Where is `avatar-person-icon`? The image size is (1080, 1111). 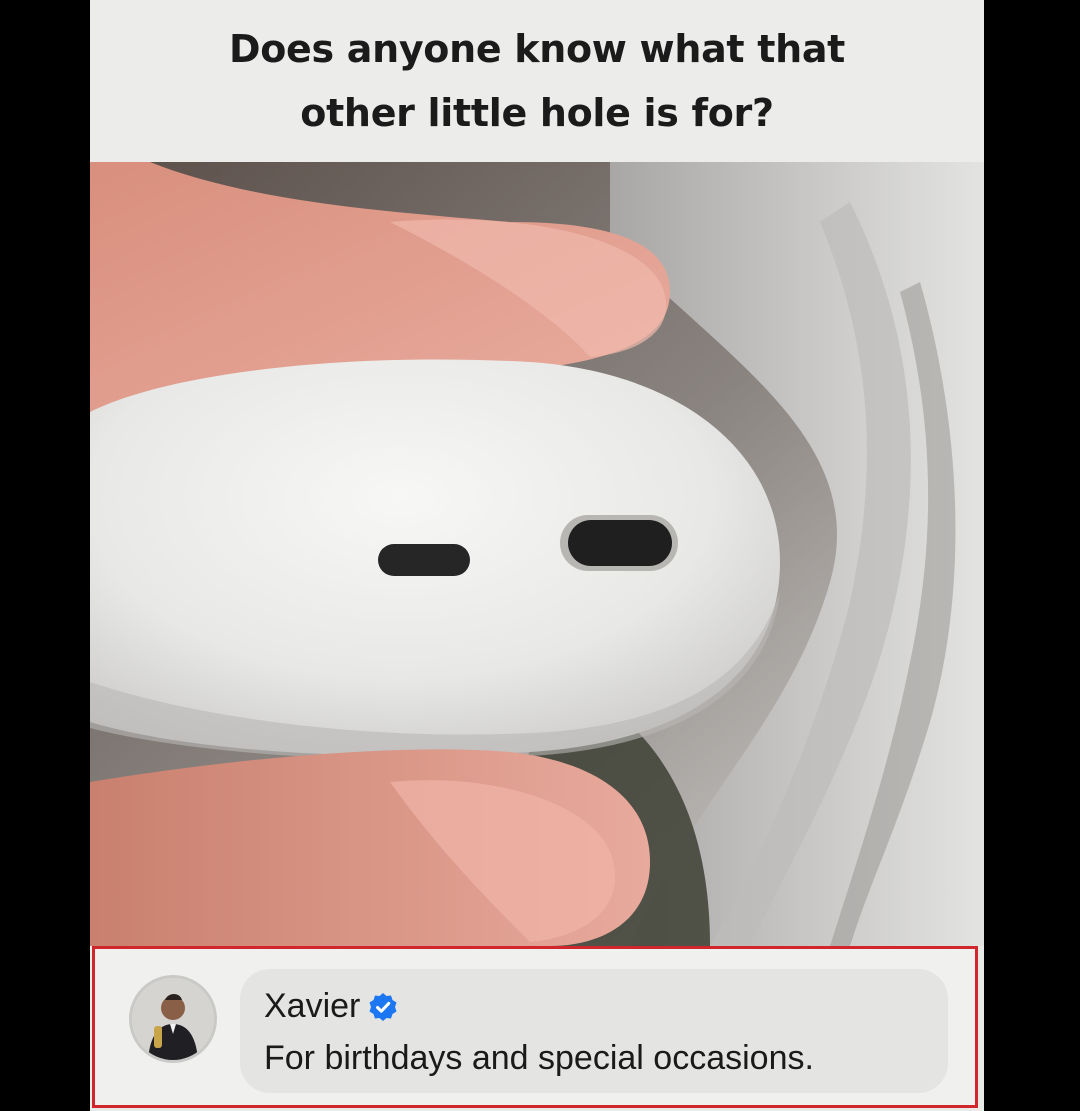
avatar-person-icon is located at coordinates (173, 1019).